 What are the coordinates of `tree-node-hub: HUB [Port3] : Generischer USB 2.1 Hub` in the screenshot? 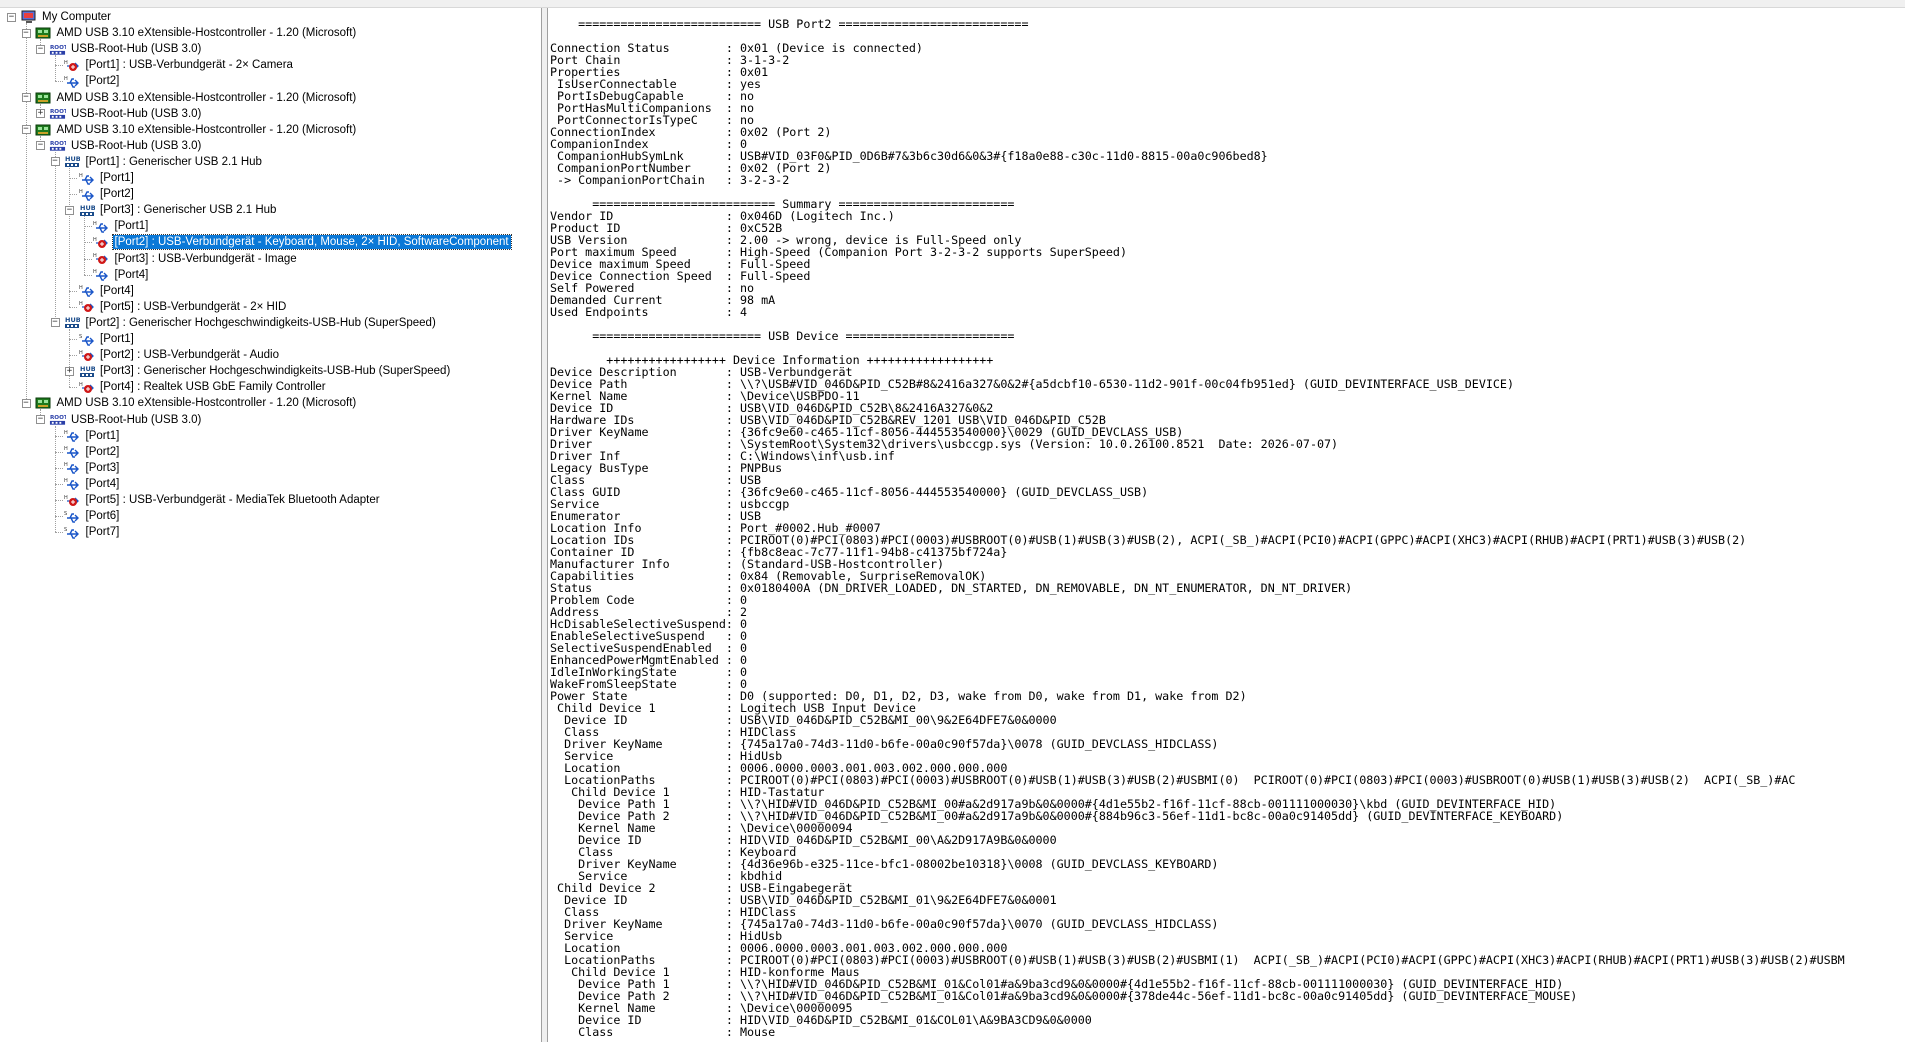 It's located at (178, 210).